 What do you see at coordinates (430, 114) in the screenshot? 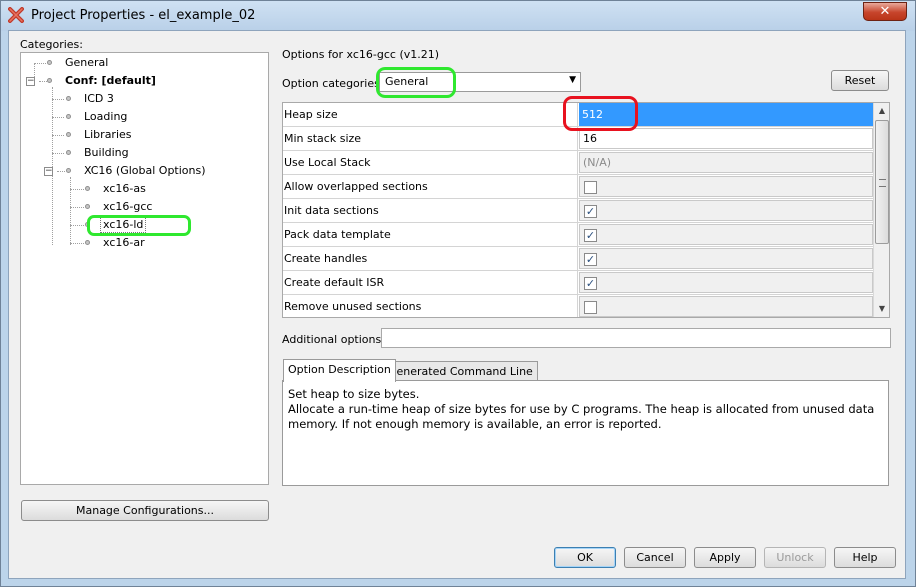
I see `property-name: Heap size` at bounding box center [430, 114].